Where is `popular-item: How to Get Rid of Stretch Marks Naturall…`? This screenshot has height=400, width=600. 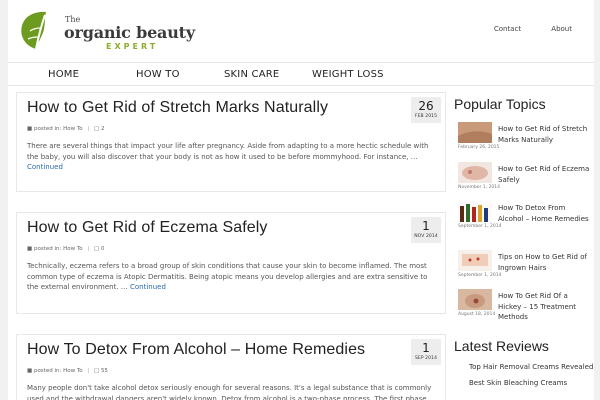 popular-item: How to Get Rid of Stretch Marks Naturall… is located at coordinates (524, 140).